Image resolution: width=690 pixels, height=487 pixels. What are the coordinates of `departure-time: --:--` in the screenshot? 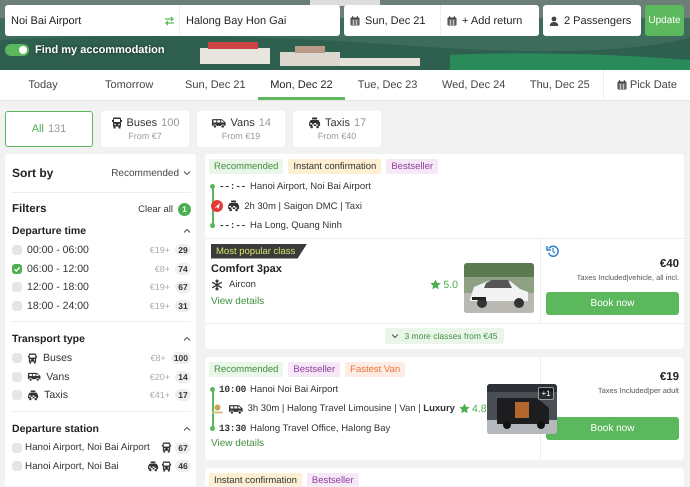 It's located at (232, 186).